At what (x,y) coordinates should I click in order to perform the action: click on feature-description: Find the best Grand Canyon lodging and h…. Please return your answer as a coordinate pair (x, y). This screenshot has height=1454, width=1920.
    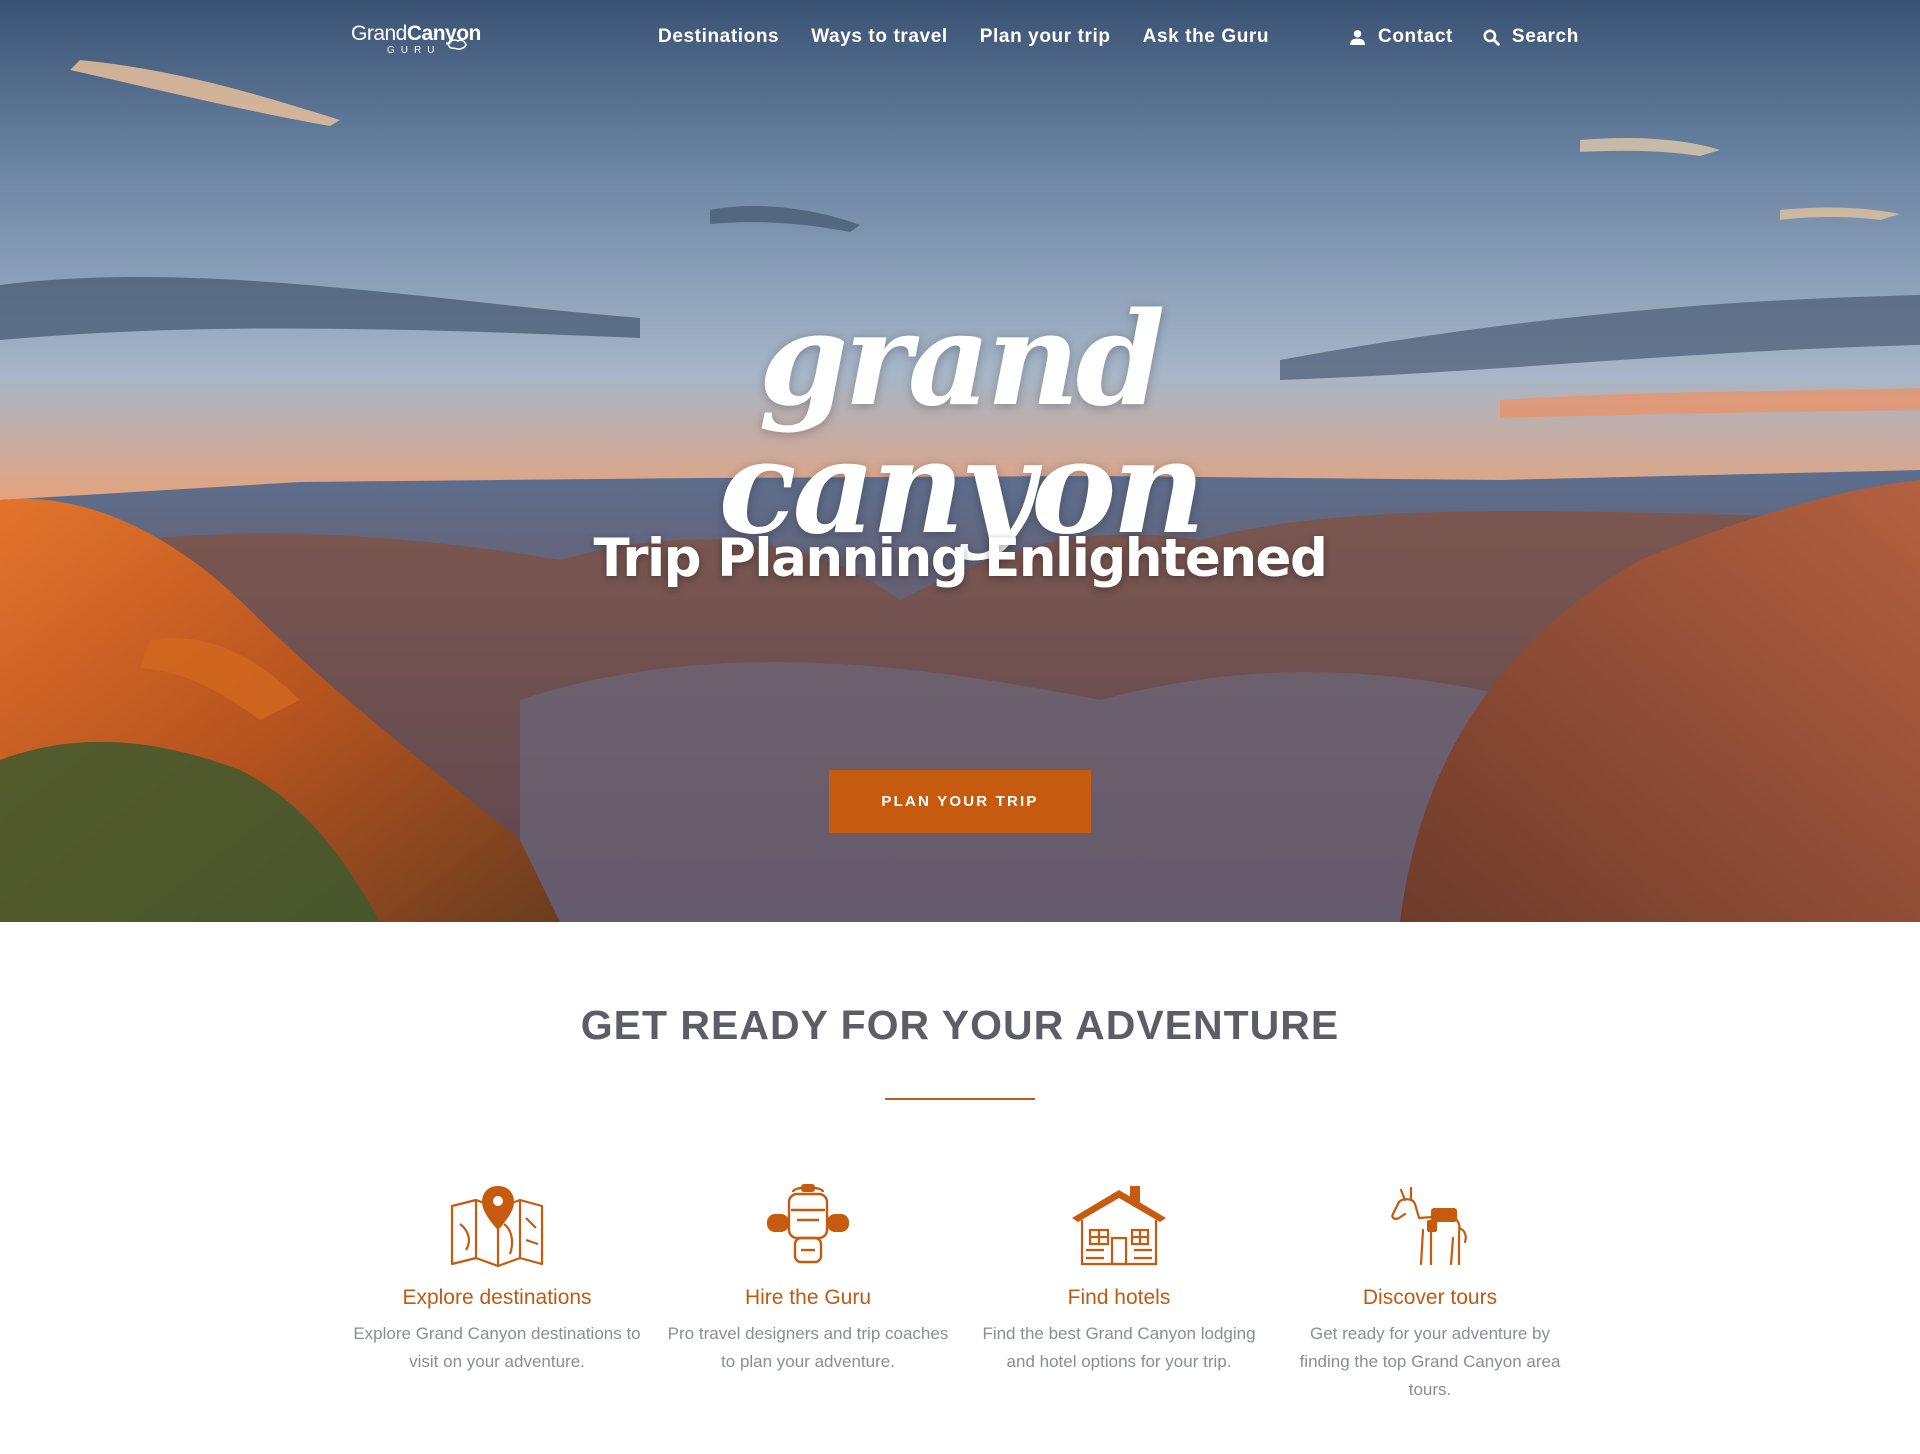
    Looking at the image, I should click on (1119, 1347).